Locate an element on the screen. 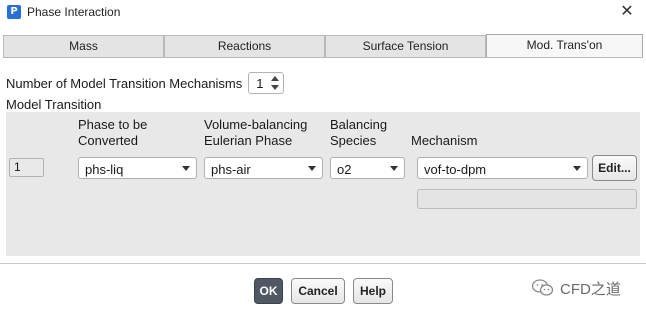 This screenshot has height=315, width=646. ok-button: OK is located at coordinates (268, 291).